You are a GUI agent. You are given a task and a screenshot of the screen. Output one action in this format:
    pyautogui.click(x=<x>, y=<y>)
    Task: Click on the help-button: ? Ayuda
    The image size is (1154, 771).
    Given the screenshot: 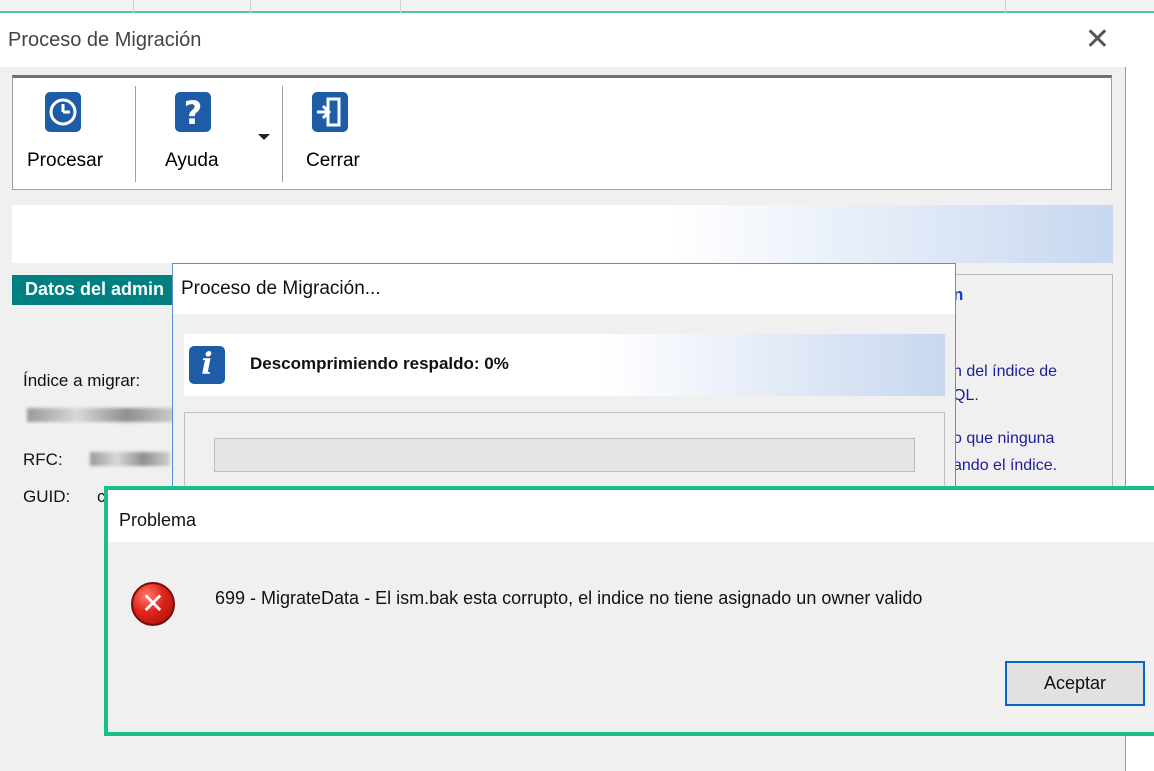 What is the action you would take?
    pyautogui.click(x=215, y=134)
    